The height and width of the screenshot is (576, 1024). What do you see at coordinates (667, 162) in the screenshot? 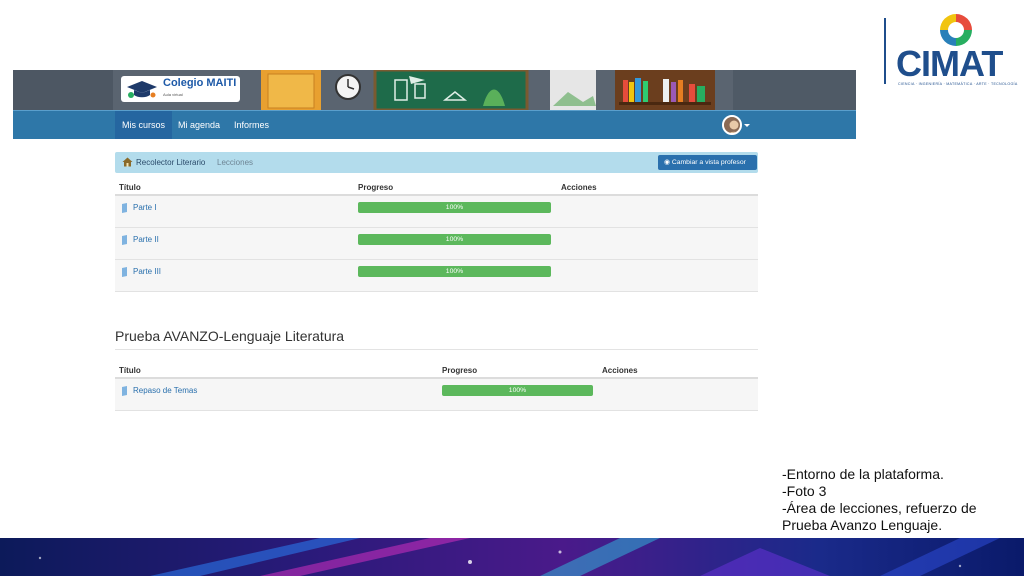
I see `eye-icon: ◉` at bounding box center [667, 162].